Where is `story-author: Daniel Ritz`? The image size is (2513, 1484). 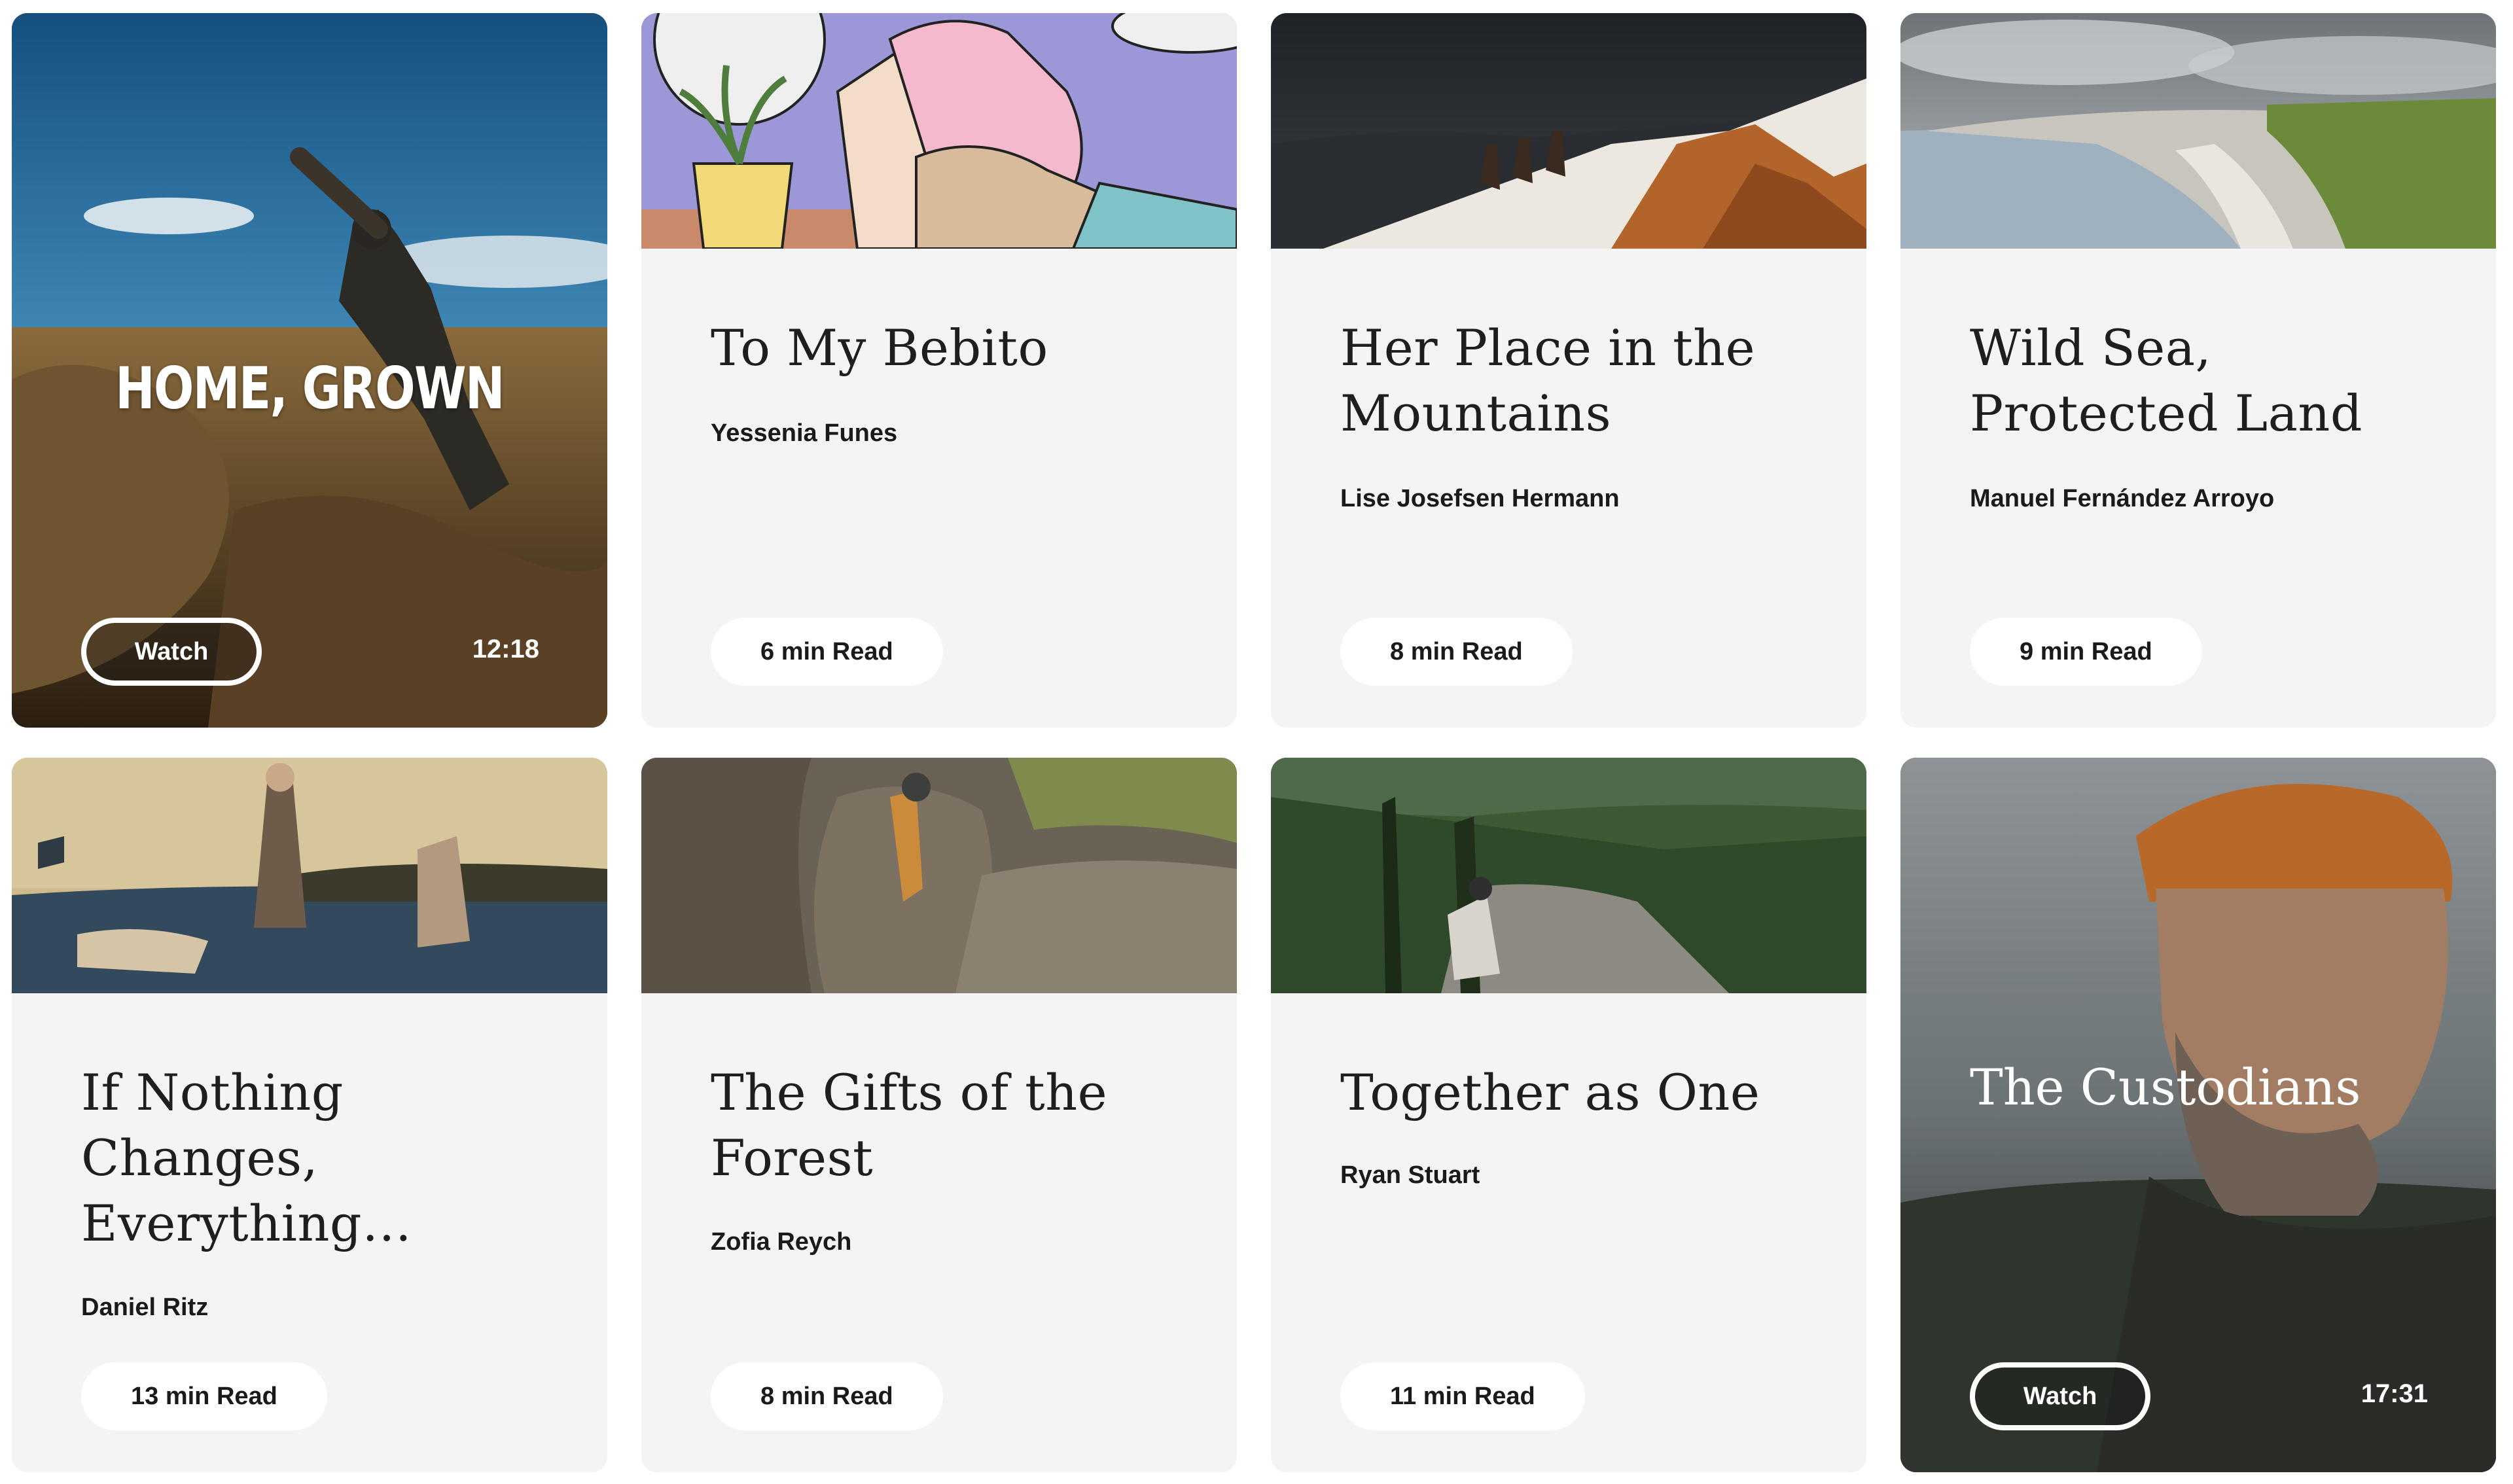 story-author: Daniel Ritz is located at coordinates (145, 1307).